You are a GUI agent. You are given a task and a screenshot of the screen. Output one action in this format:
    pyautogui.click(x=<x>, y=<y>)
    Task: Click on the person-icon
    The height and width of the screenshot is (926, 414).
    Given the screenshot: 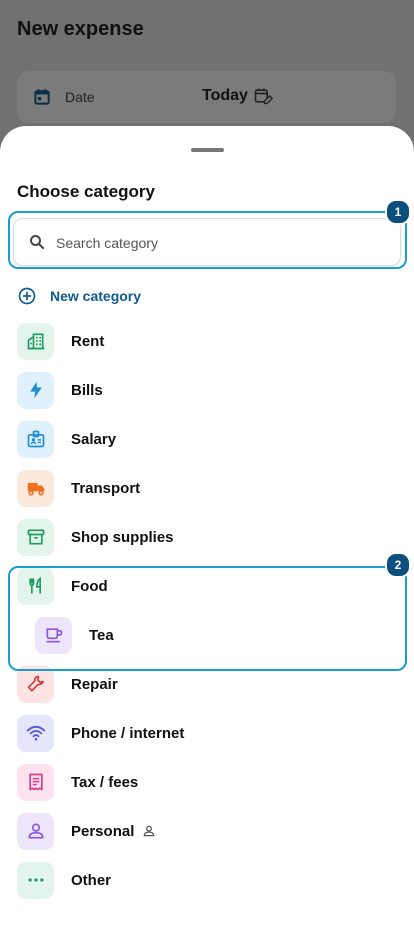 What is the action you would take?
    pyautogui.click(x=36, y=831)
    